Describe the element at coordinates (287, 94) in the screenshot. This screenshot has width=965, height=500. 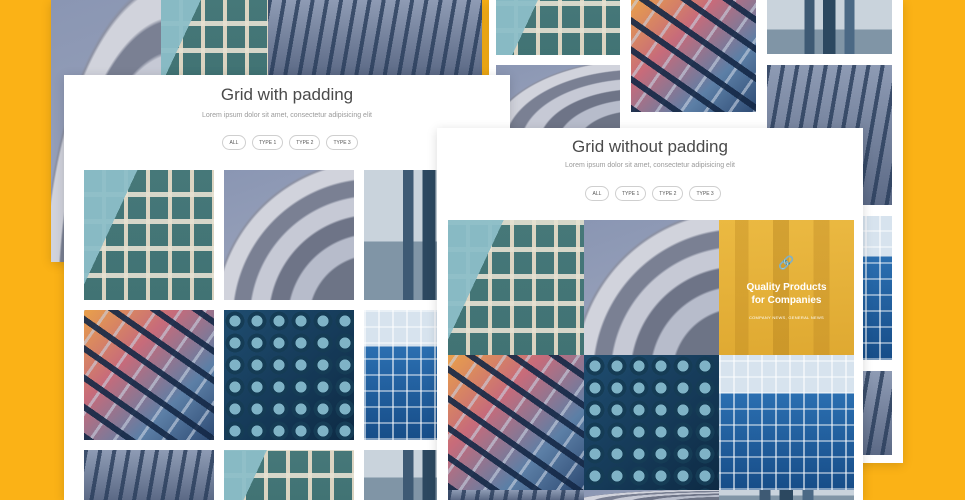
I see `page-title: Grid with padding` at that location.